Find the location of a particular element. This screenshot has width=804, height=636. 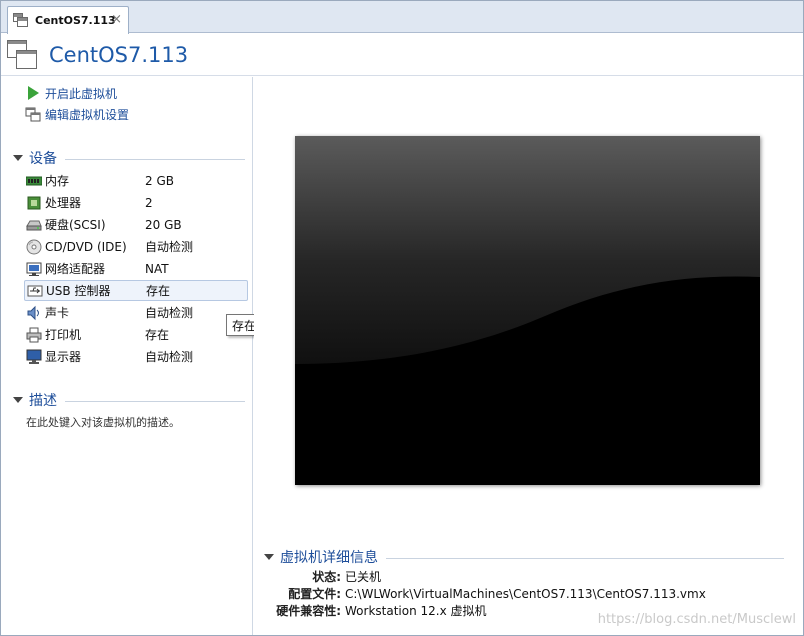

device-name: 打印机 is located at coordinates (63, 335).